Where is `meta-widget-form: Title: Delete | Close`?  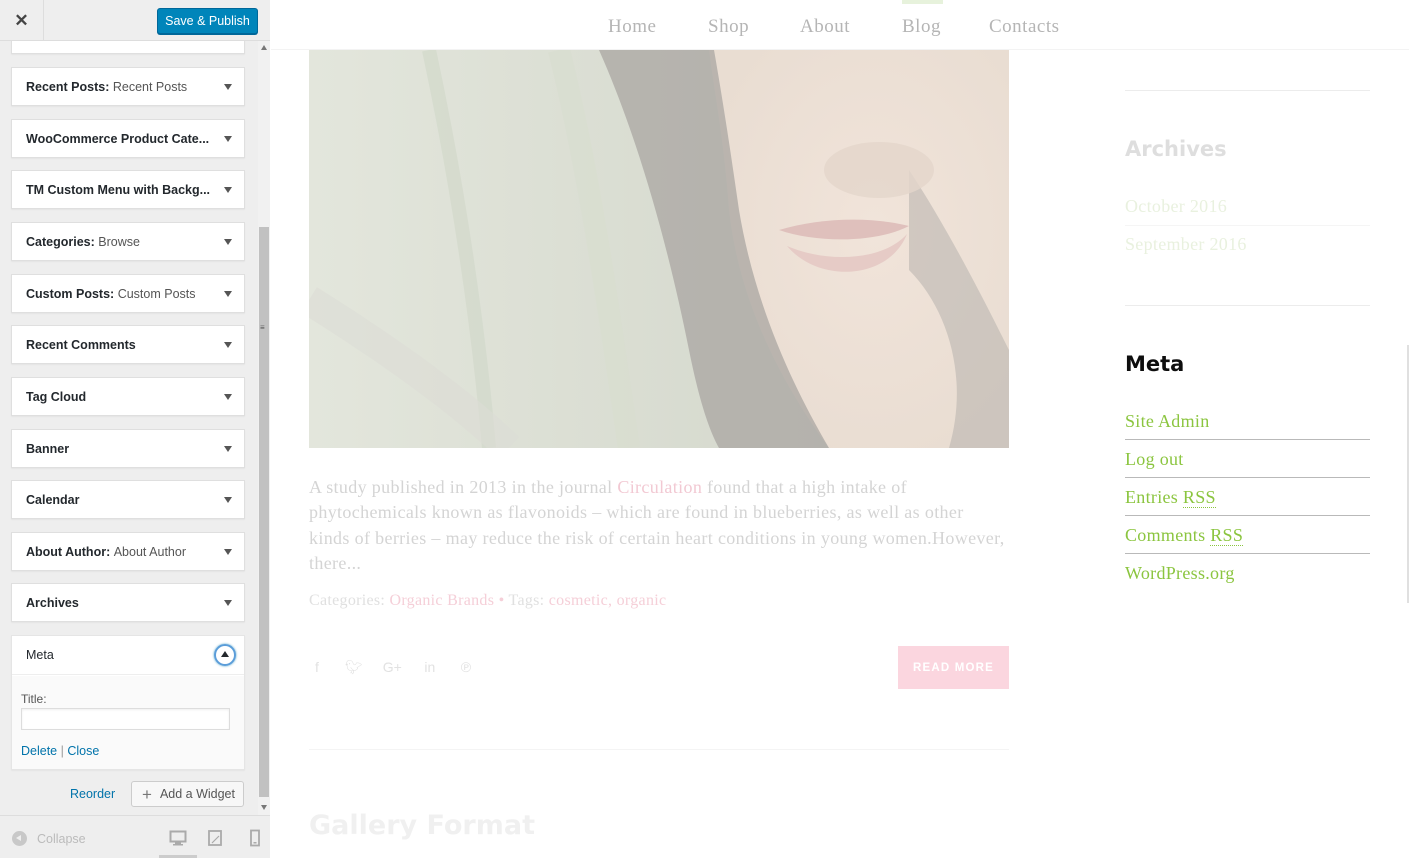
meta-widget-form: Title: Delete | Close is located at coordinates (128, 722).